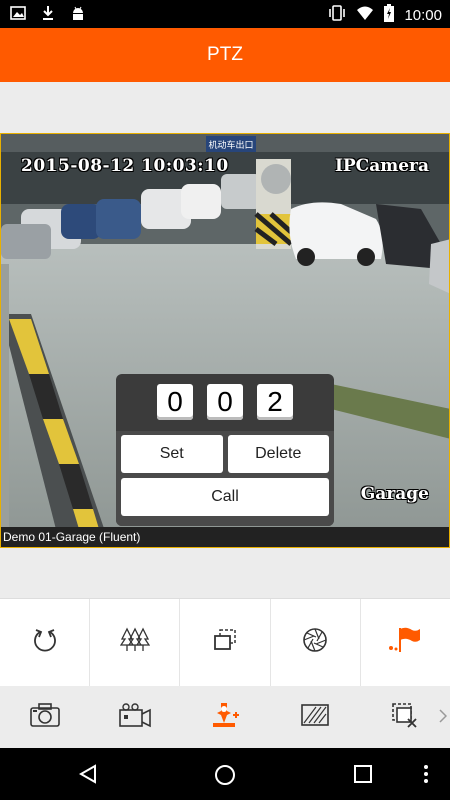 This screenshot has height=800, width=450. What do you see at coordinates (125, 166) in the screenshot?
I see `video-timestamp: 2015-08-12 10:03:10` at bounding box center [125, 166].